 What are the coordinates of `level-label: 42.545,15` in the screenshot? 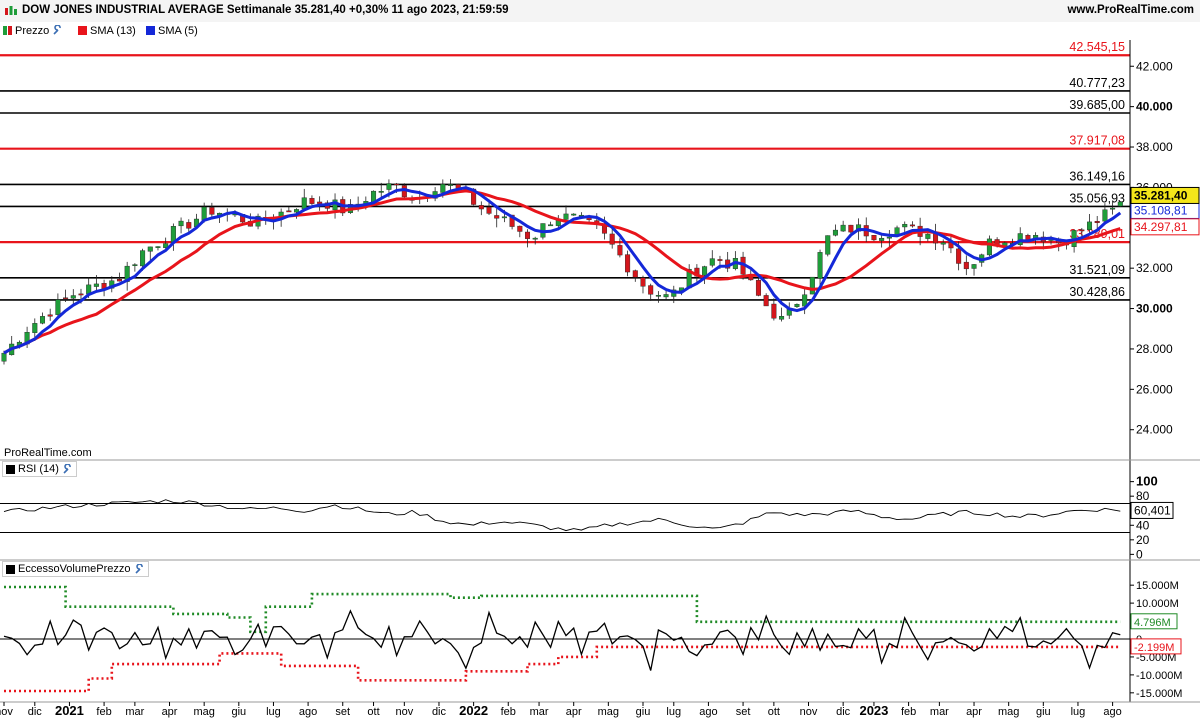 It's located at (1097, 47).